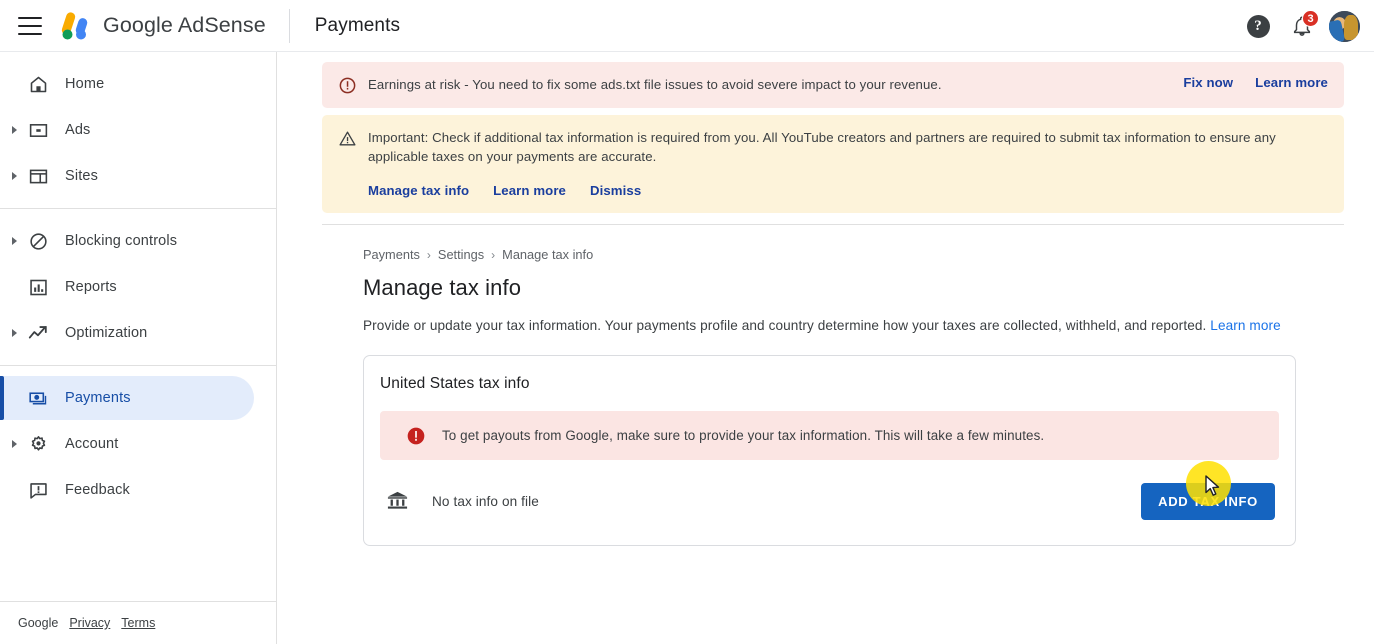 The image size is (1374, 644). I want to click on error-filled-icon, so click(416, 436).